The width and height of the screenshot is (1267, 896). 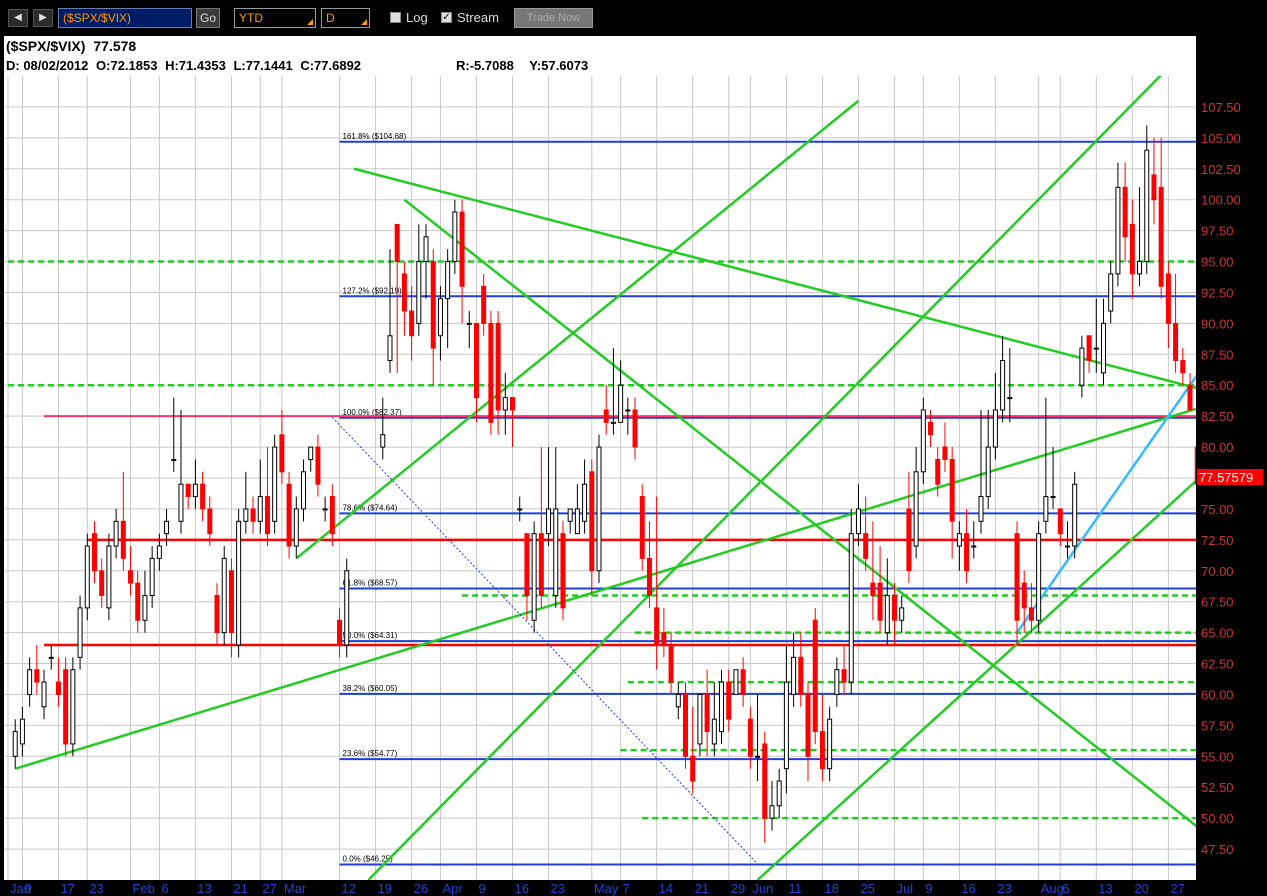 I want to click on y-tick-label: 55.00, so click(x=1217, y=756).